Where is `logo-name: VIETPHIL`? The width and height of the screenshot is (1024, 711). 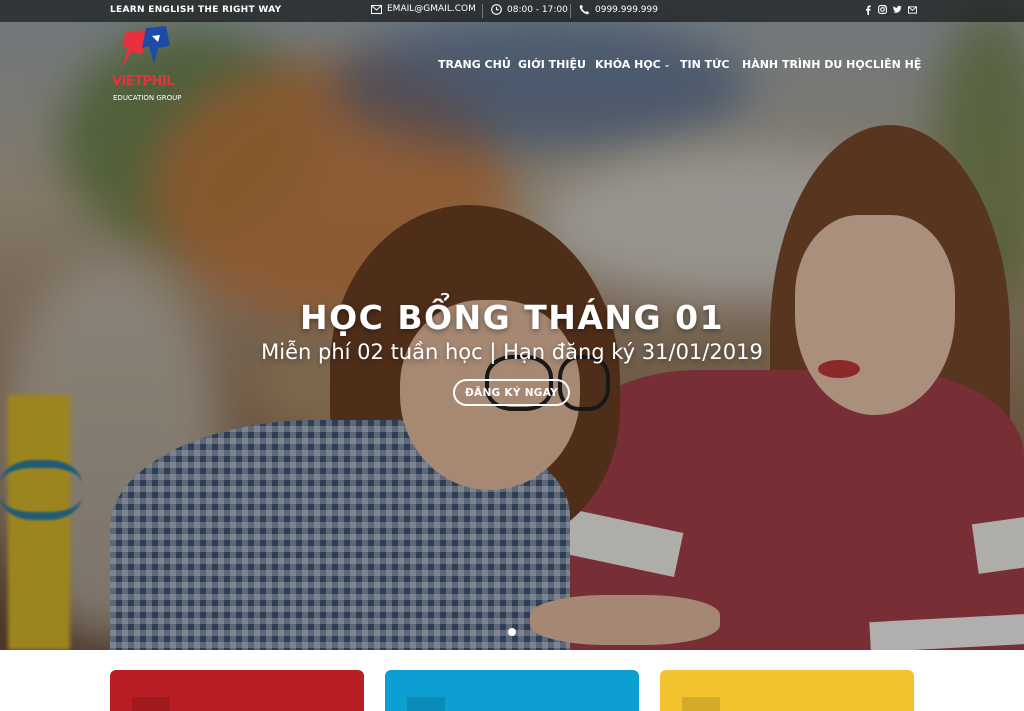 logo-name: VIETPHIL is located at coordinates (143, 81).